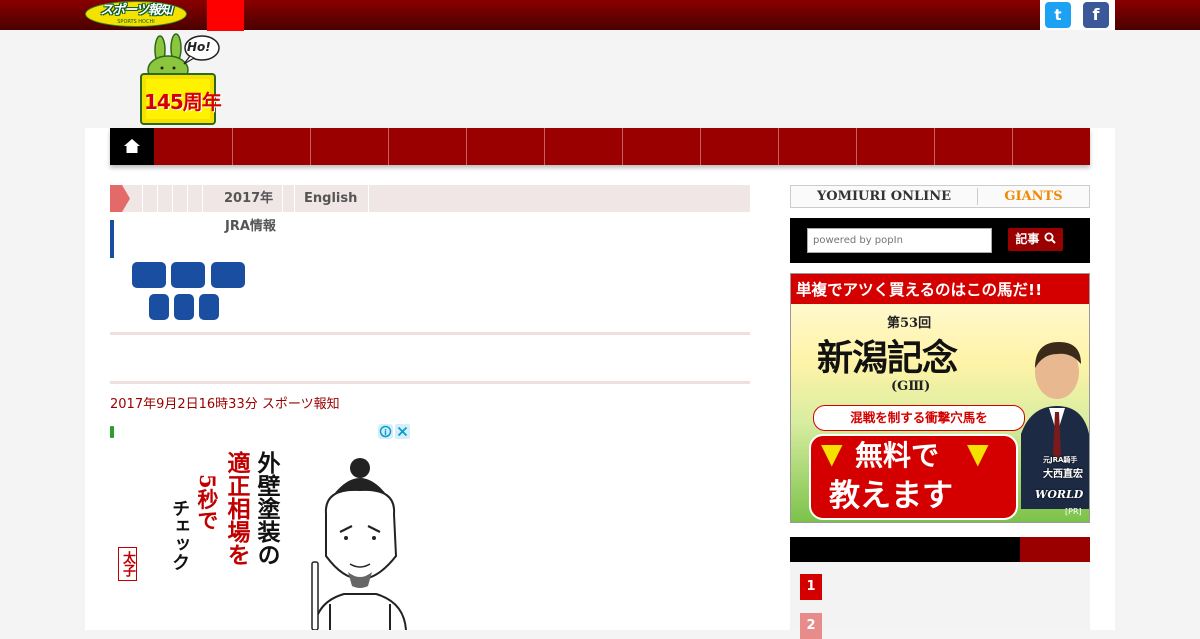 The image size is (1200, 639). What do you see at coordinates (897, 455) in the screenshot?
I see `banner-free: 無料で` at bounding box center [897, 455].